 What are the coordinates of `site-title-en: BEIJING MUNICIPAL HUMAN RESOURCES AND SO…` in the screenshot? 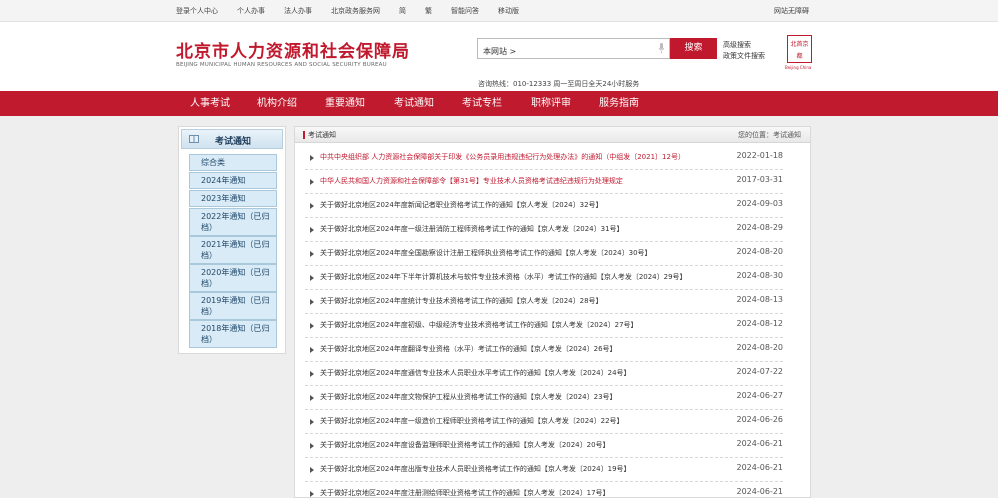 It's located at (281, 65).